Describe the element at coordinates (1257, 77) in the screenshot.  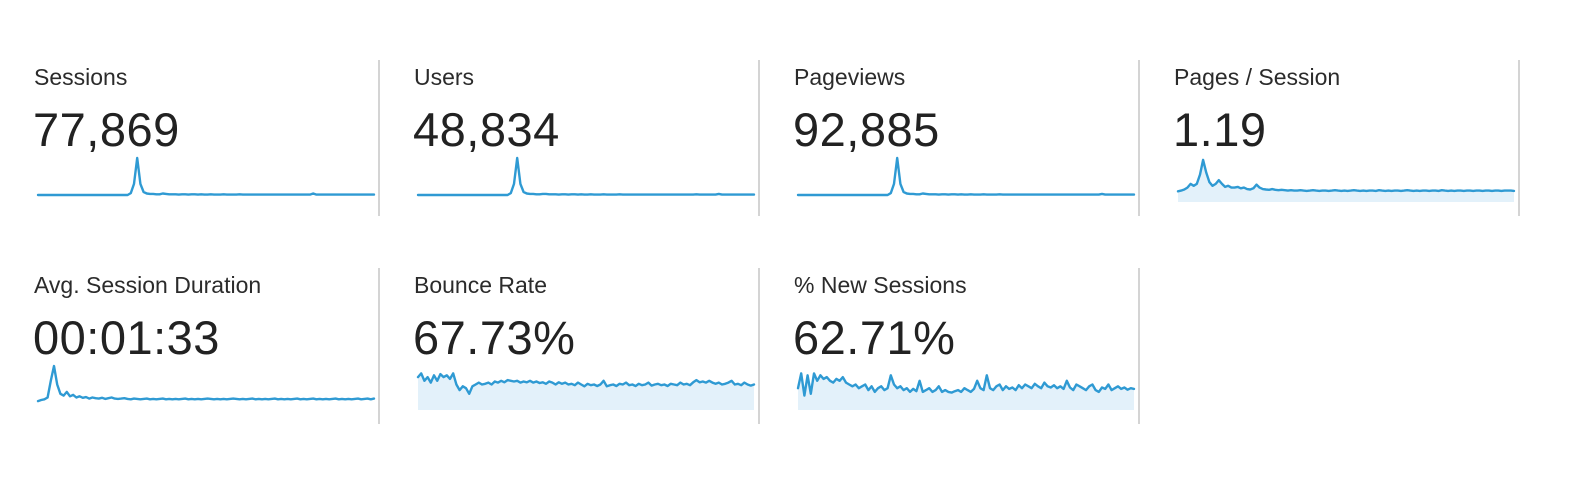
I see `metric-label: Pages / Session` at that location.